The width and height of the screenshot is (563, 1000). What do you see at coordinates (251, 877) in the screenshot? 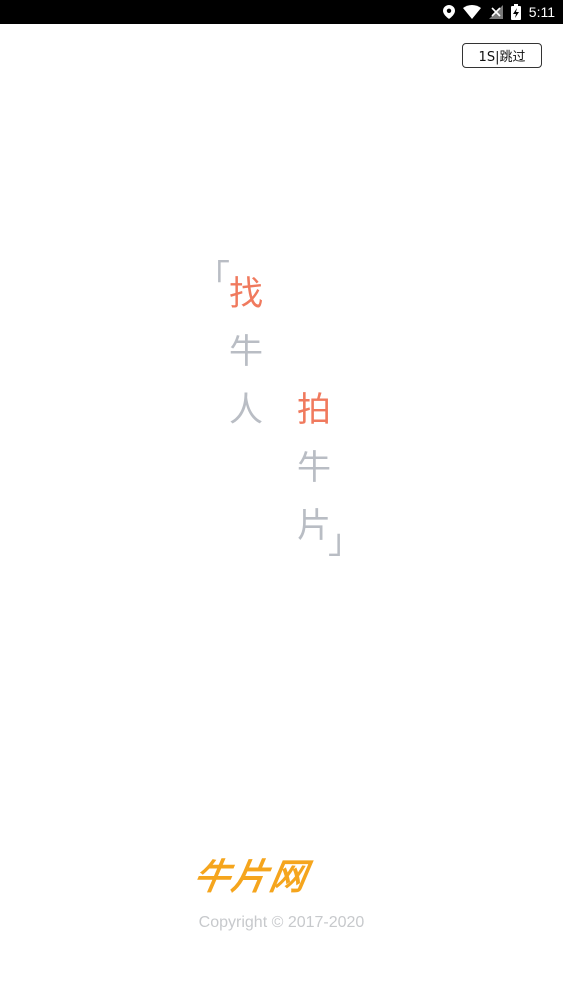
I see `logo-text: 牛片网` at bounding box center [251, 877].